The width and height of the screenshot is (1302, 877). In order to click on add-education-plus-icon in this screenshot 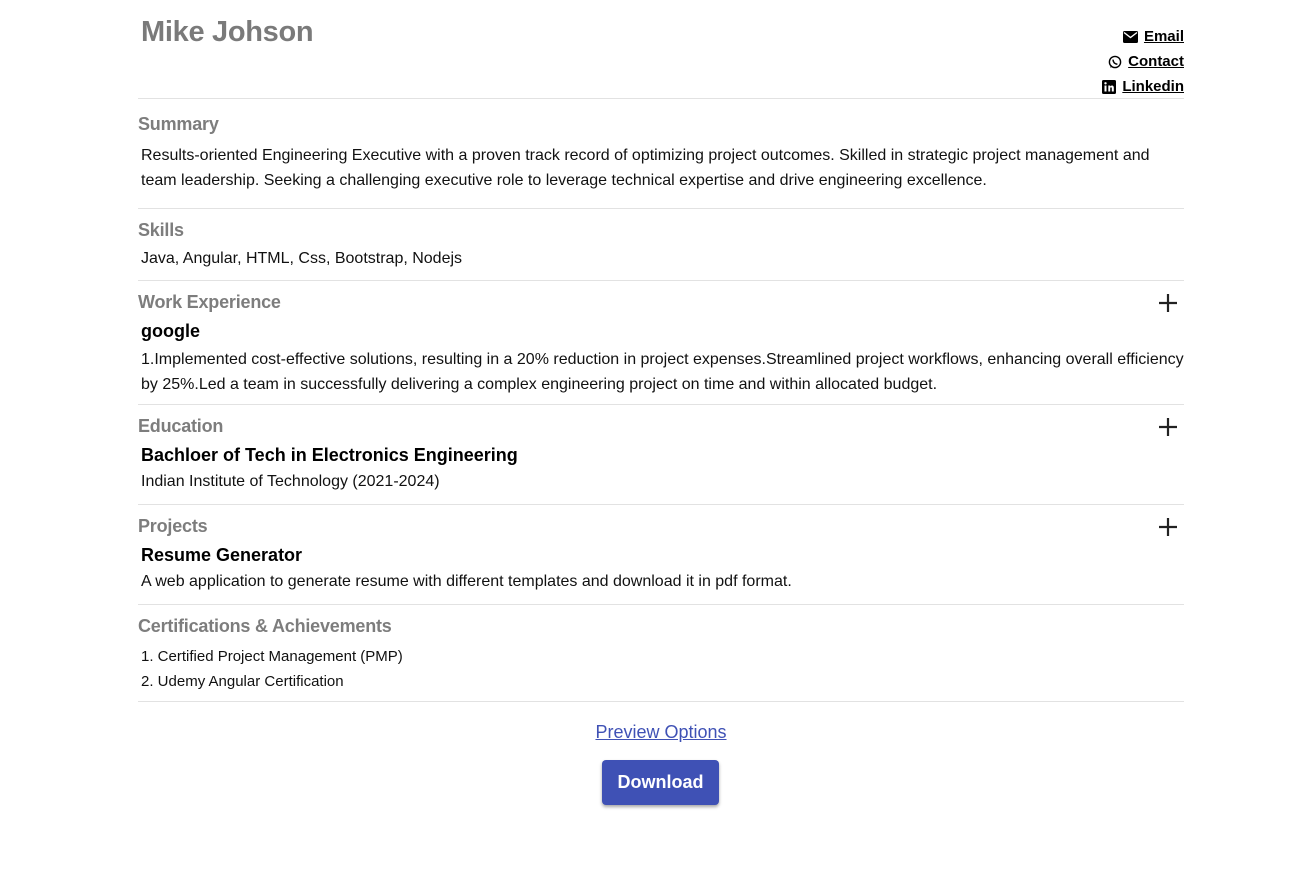, I will do `click(1168, 427)`.